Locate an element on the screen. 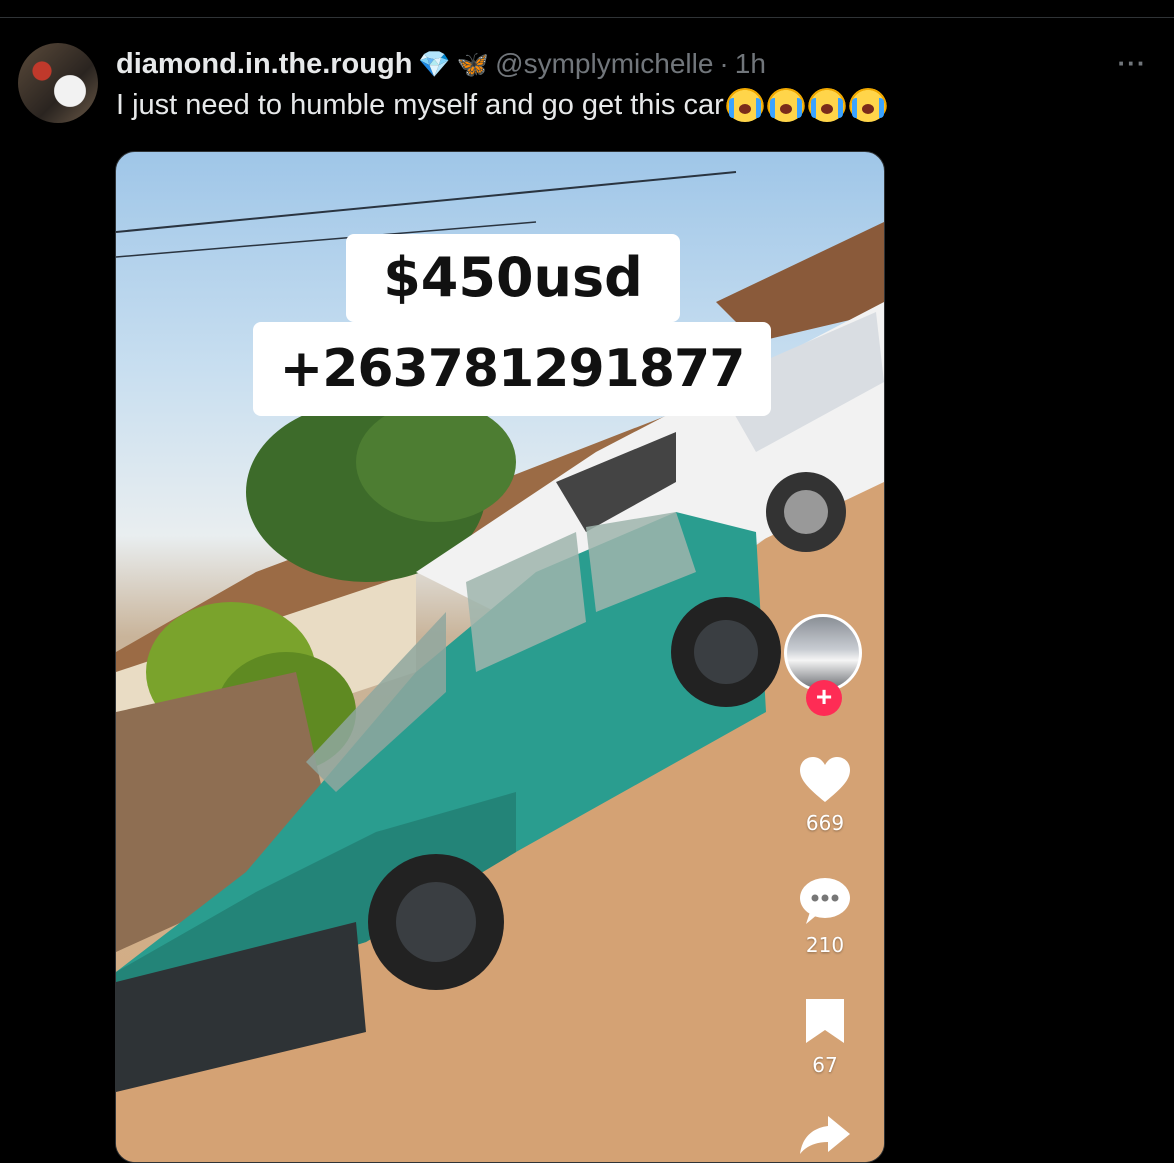 The width and height of the screenshot is (1174, 1163). author-handle: @symplymichelle is located at coordinates (604, 64).